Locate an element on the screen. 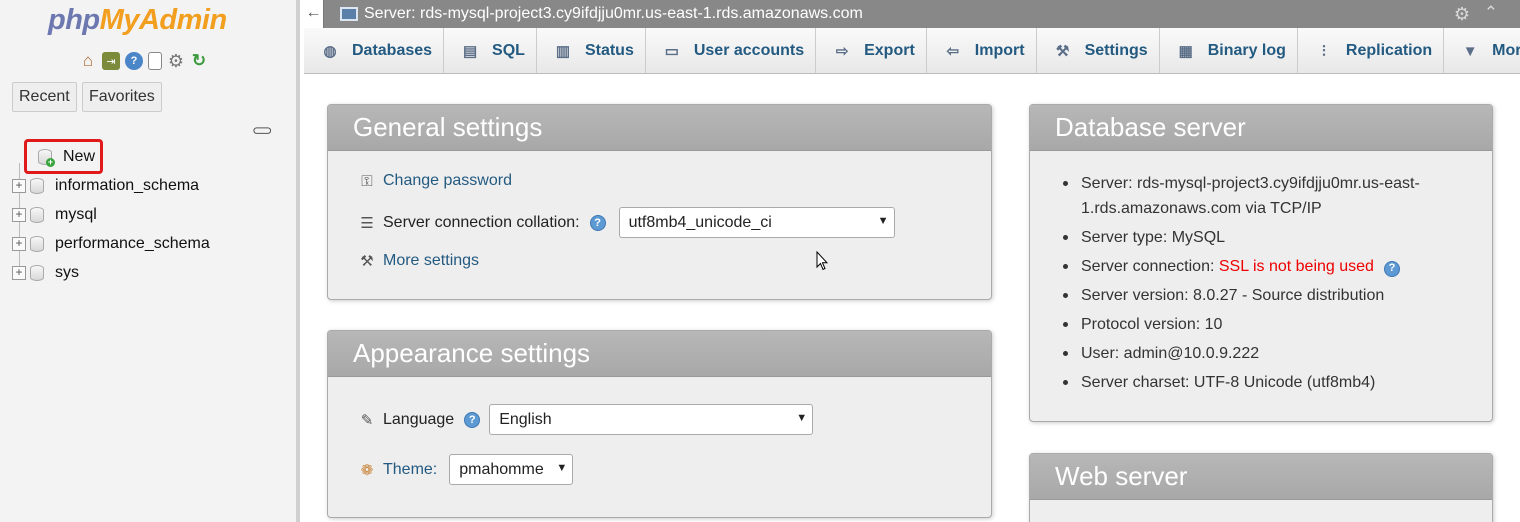  more-settings-row: ⚒ More settings is located at coordinates (418, 261).